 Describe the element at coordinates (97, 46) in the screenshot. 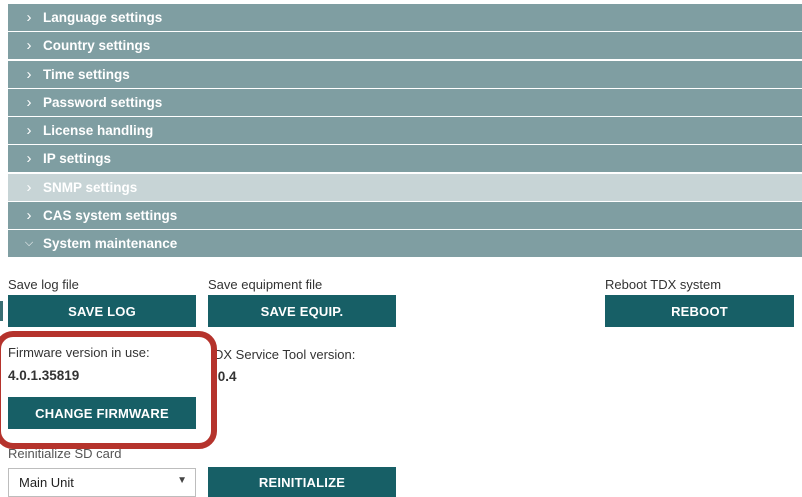

I see `menu-item-label: Country settings` at that location.